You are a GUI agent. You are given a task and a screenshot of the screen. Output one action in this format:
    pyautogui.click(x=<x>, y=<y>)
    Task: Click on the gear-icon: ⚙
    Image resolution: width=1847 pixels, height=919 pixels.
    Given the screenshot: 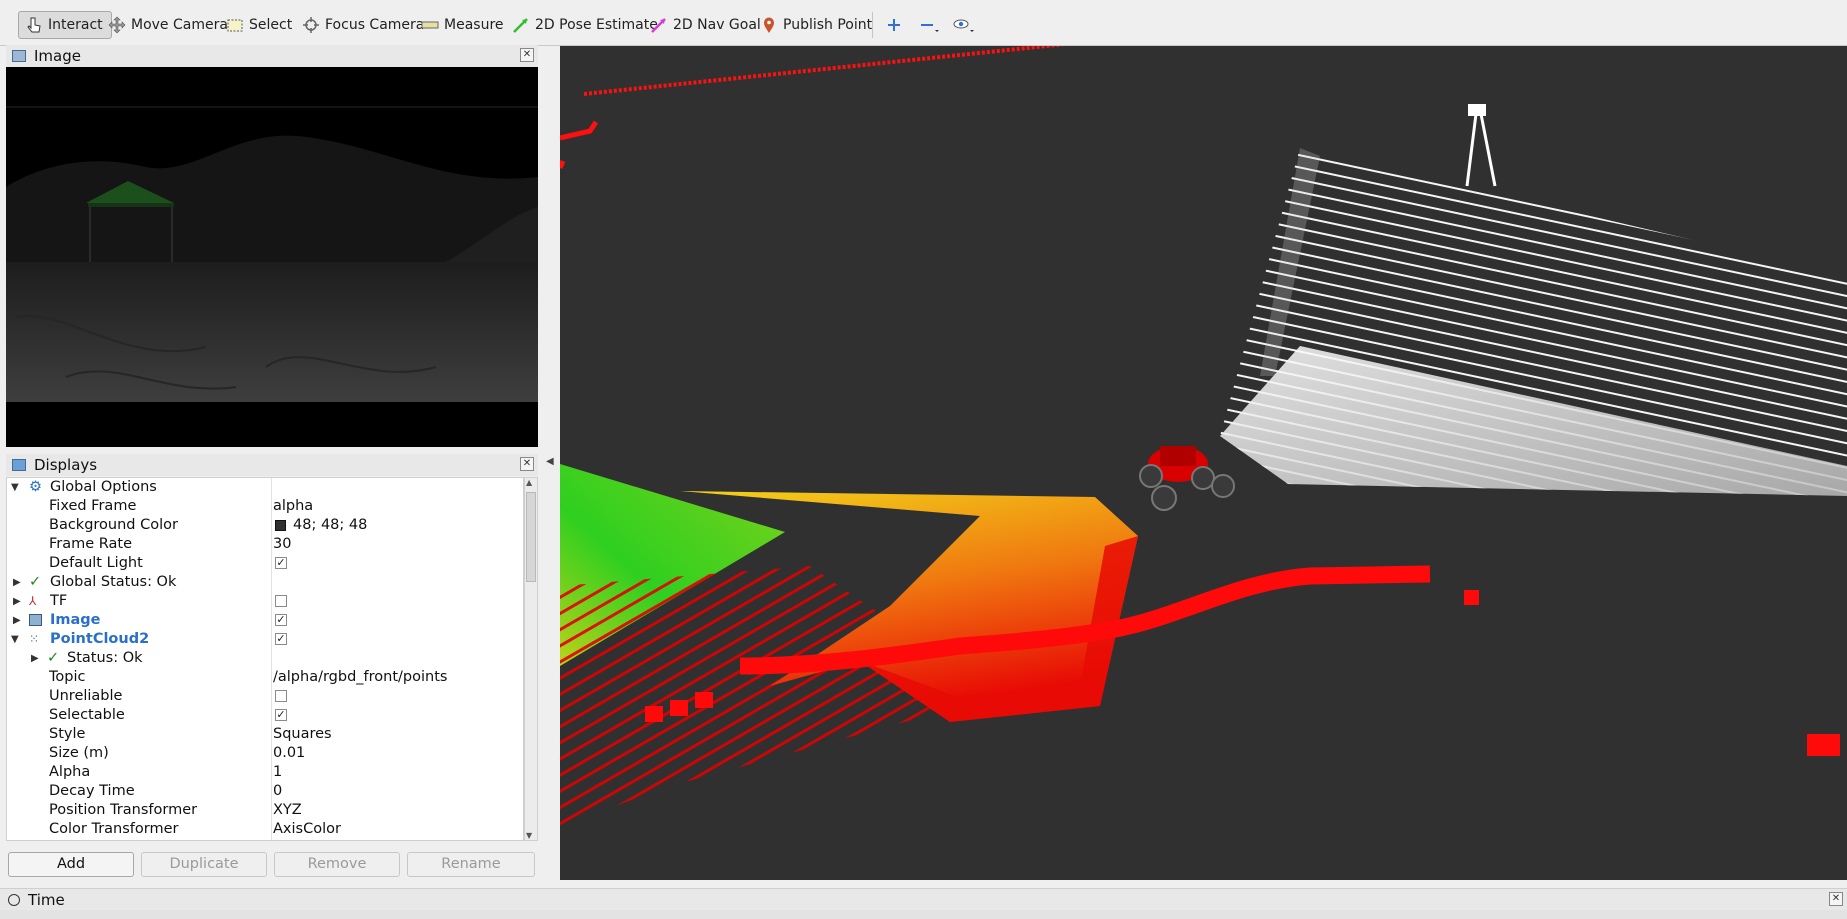 What is the action you would take?
    pyautogui.click(x=35, y=487)
    